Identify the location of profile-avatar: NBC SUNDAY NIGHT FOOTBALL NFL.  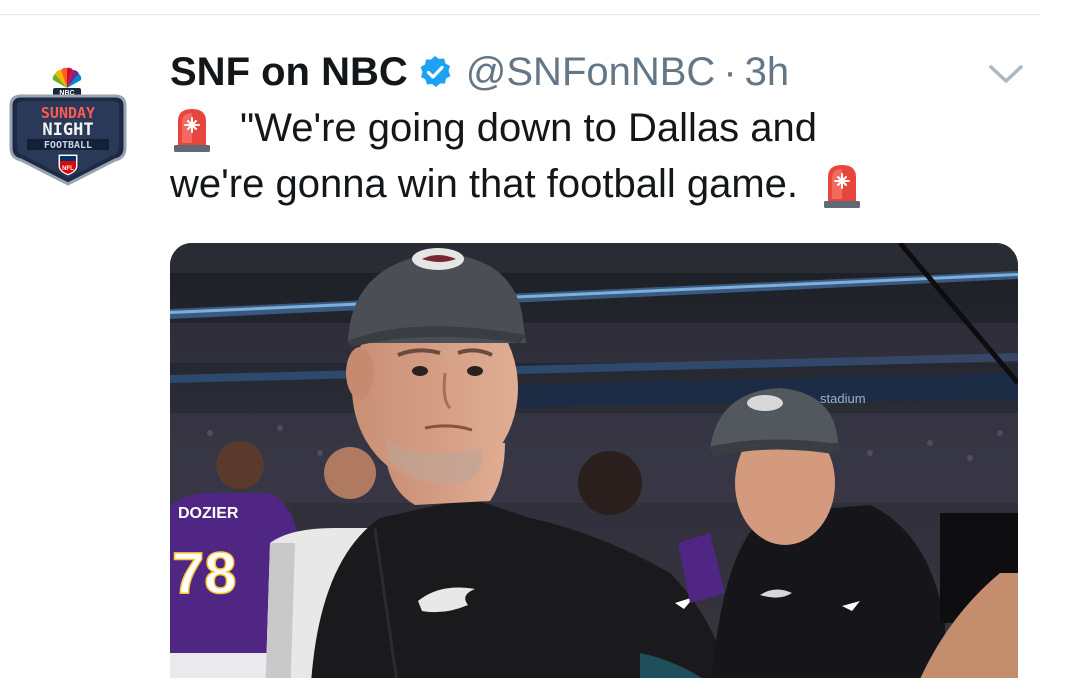
(68, 129).